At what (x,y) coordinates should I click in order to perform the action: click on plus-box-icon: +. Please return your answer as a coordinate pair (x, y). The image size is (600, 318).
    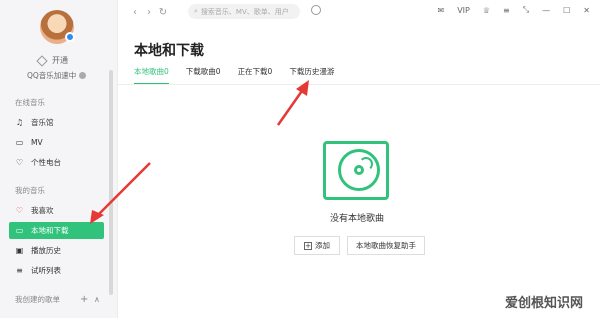
    Looking at the image, I should click on (308, 245).